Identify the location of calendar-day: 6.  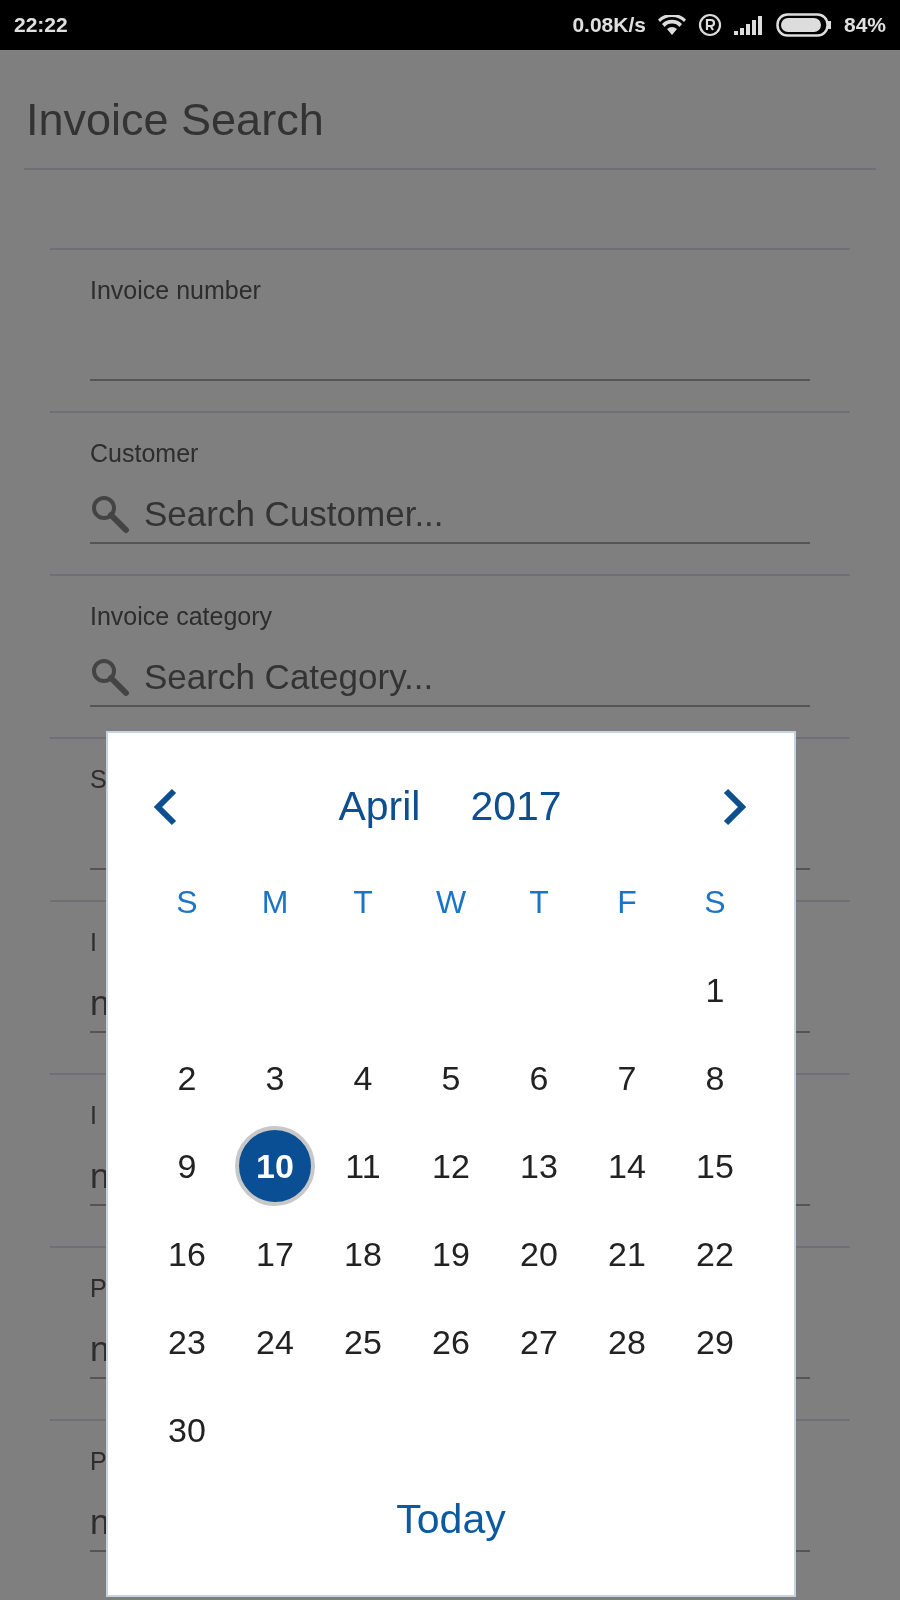
(539, 1078).